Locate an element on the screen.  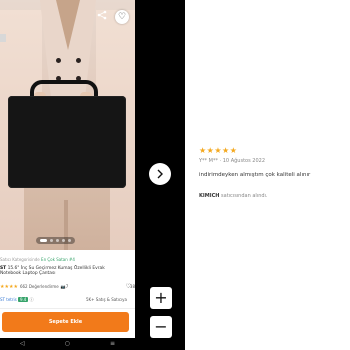
edge-chip is located at coordinates (3, 38).